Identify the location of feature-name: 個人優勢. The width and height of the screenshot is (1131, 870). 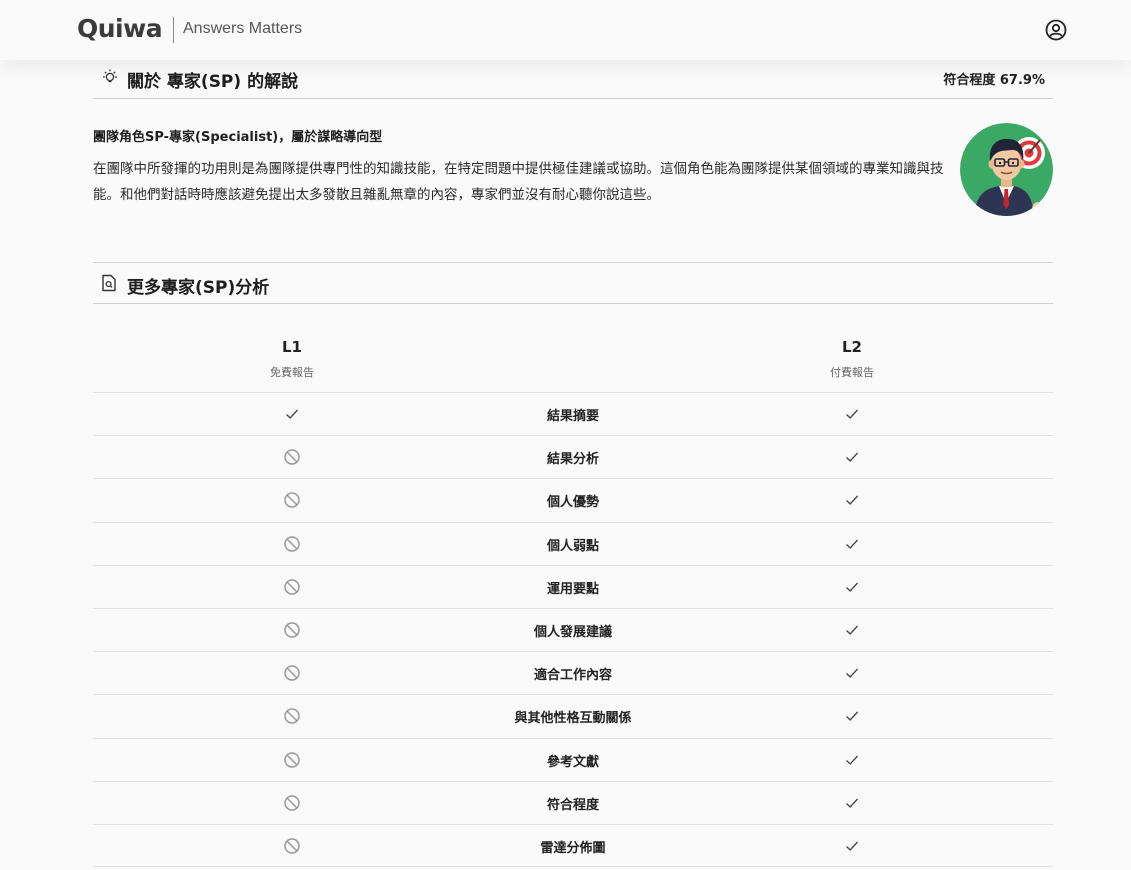
(572, 503).